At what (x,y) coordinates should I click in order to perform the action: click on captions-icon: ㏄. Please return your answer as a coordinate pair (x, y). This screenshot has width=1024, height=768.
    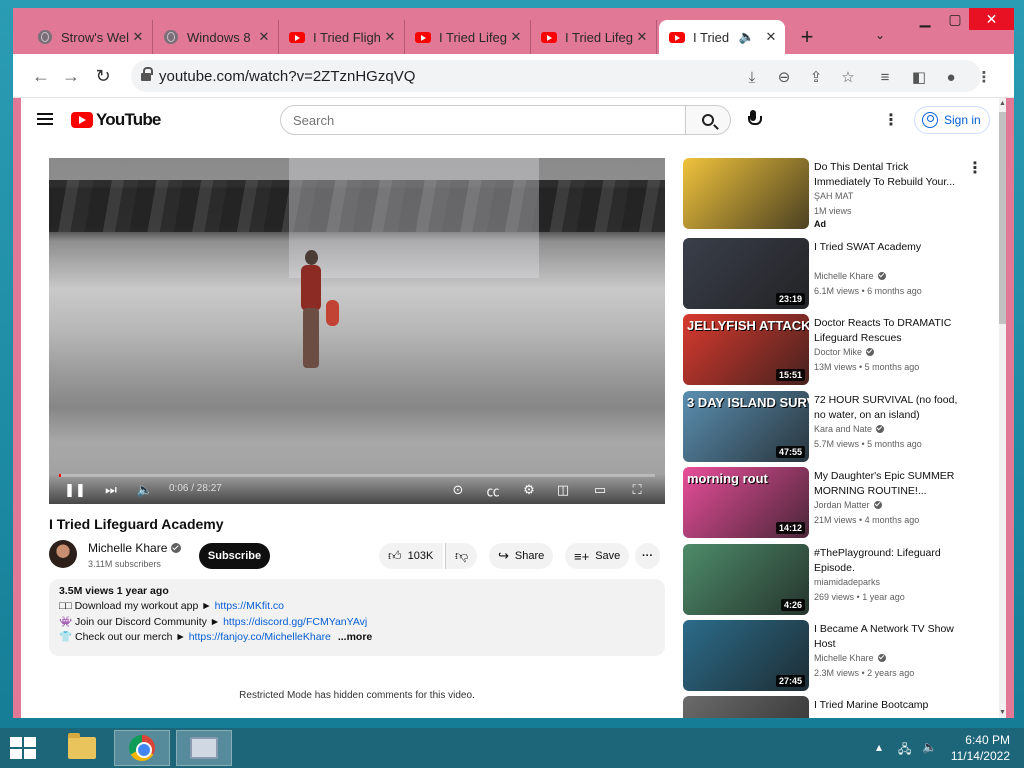
    Looking at the image, I should click on (493, 490).